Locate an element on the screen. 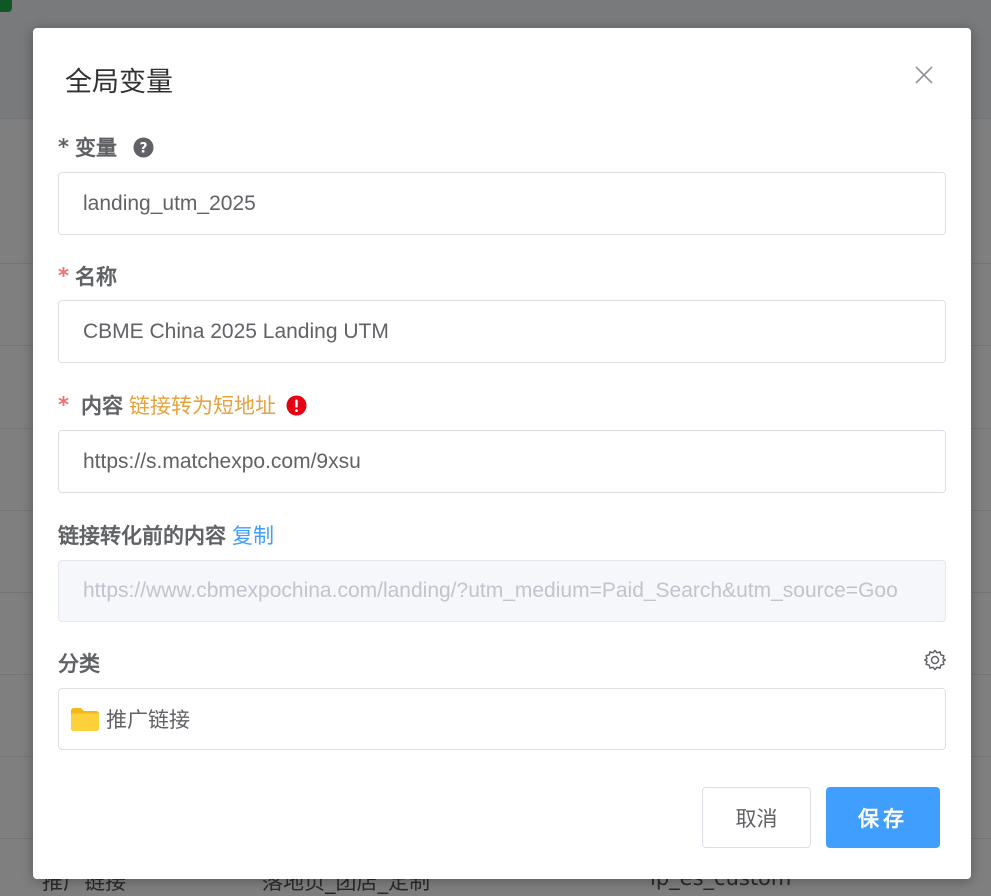 The height and width of the screenshot is (896, 991). category-label-row: 分类 is located at coordinates (79, 663).